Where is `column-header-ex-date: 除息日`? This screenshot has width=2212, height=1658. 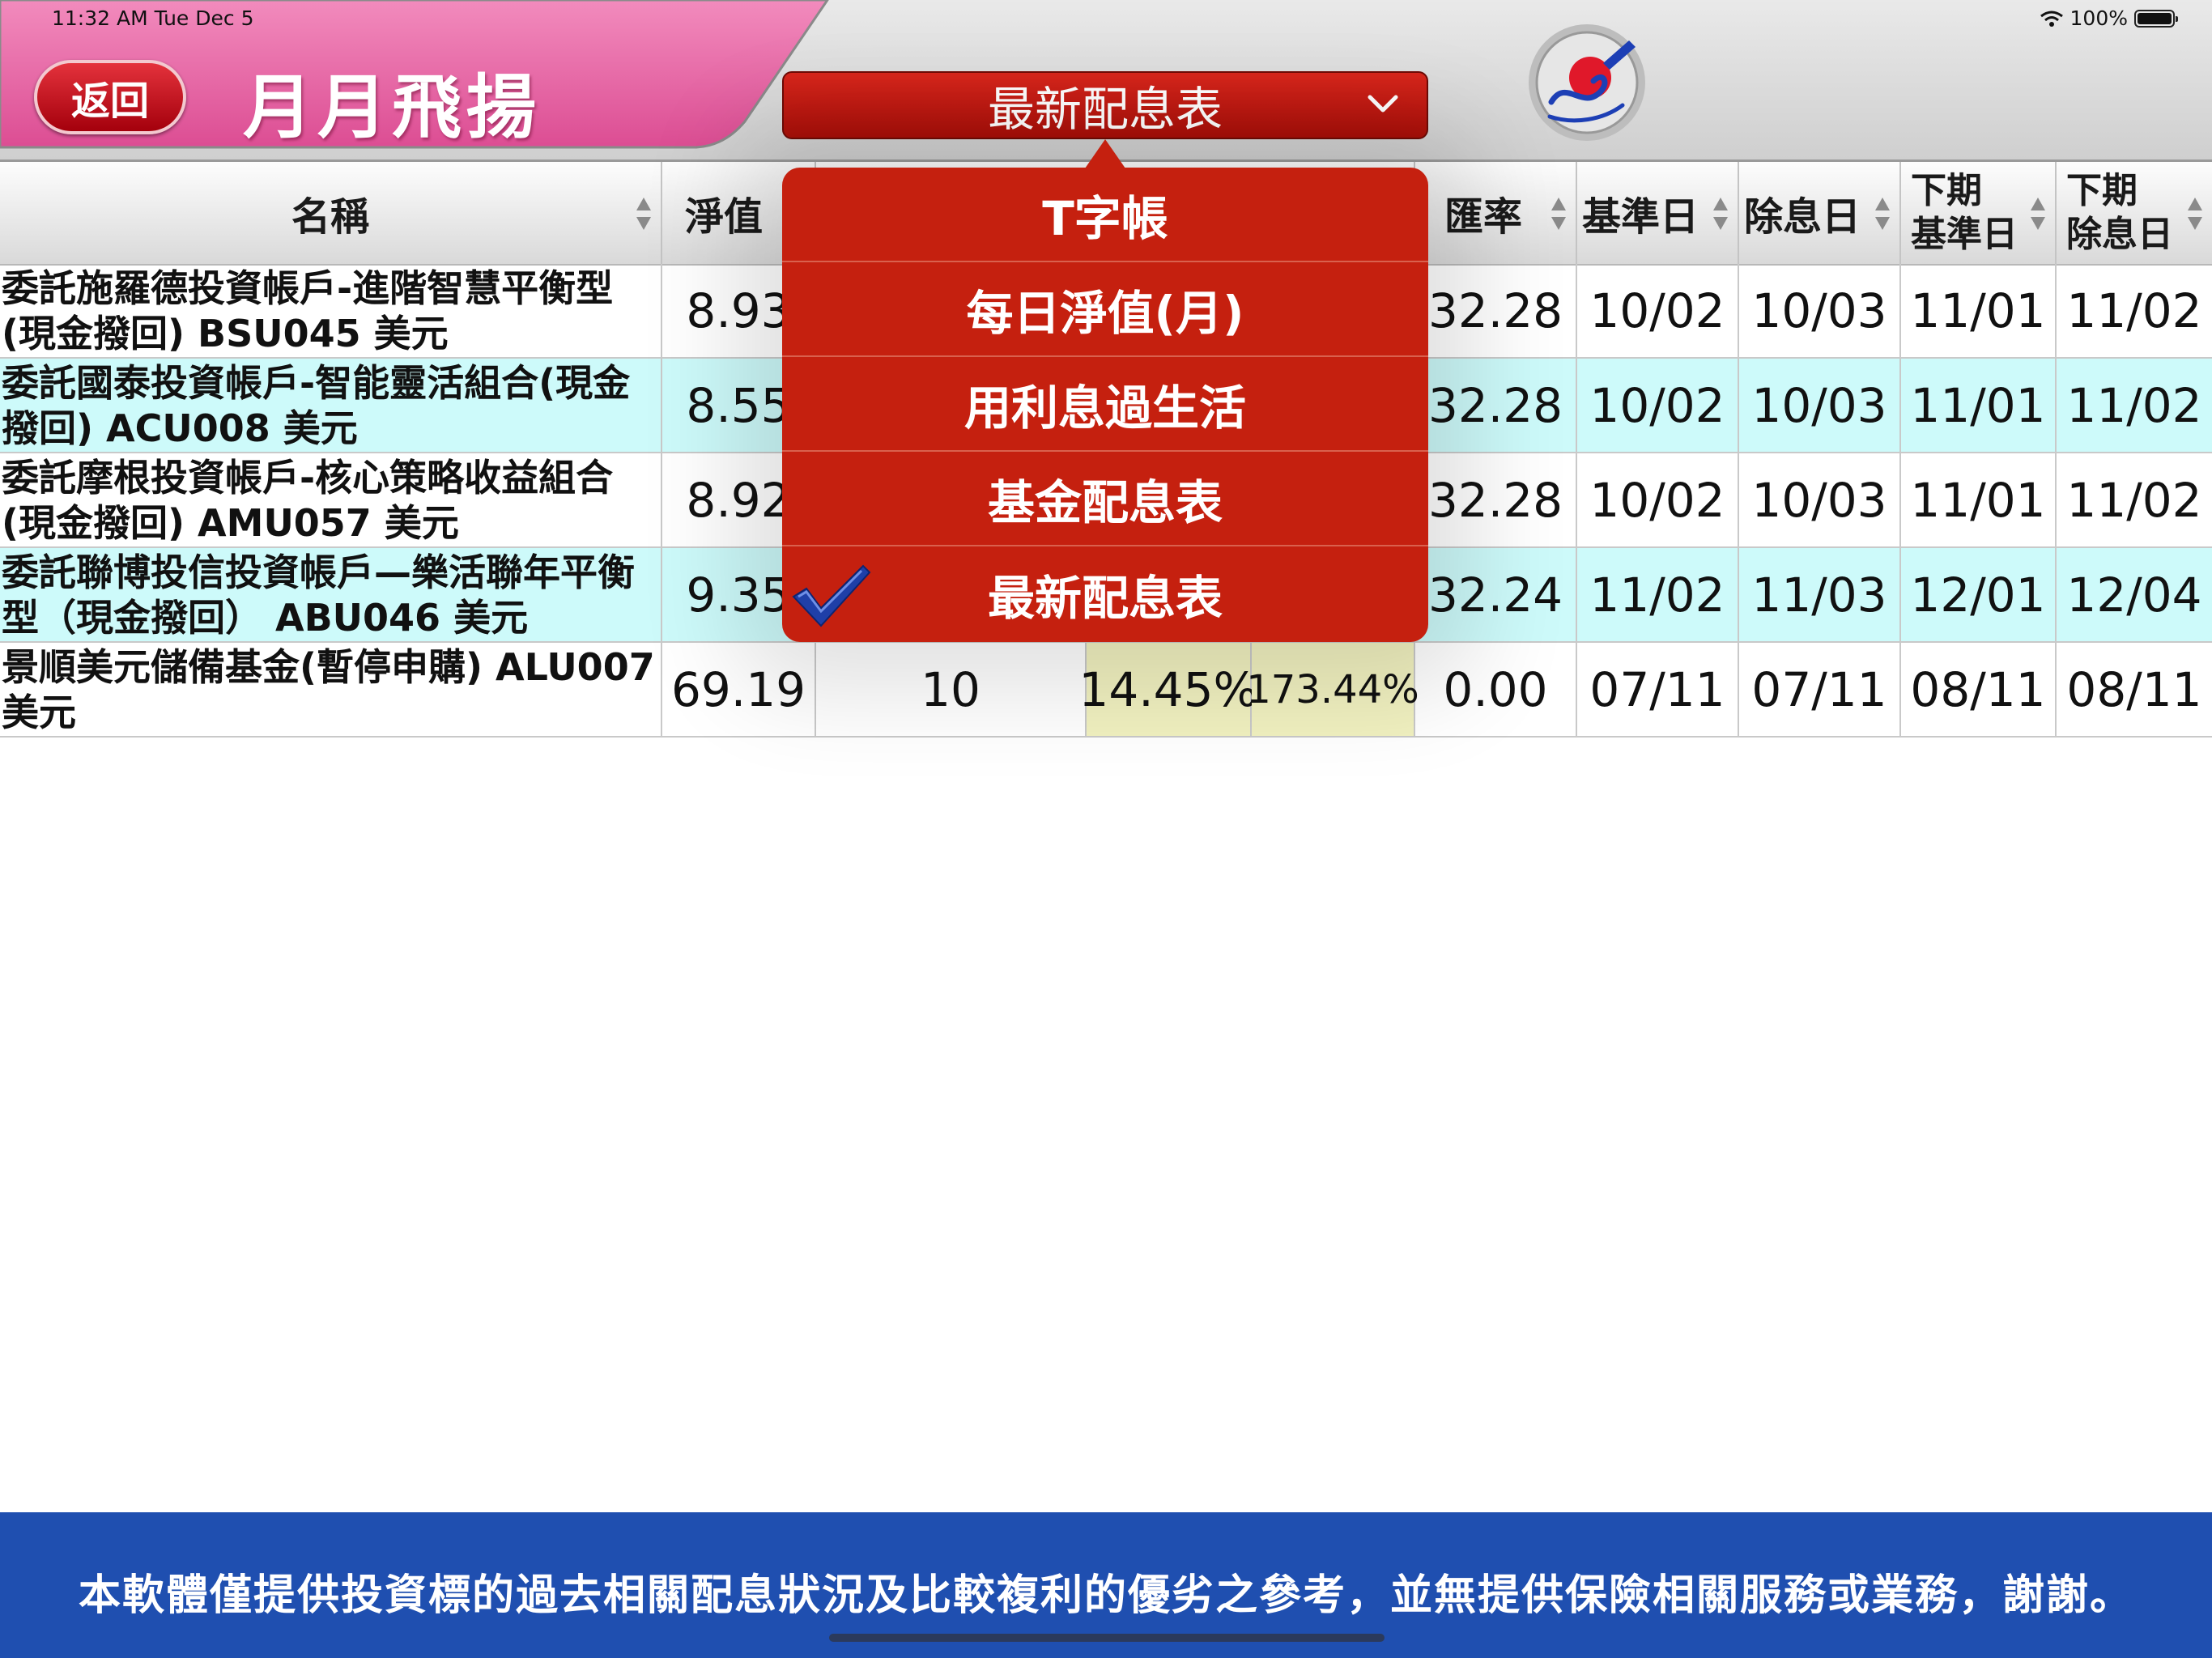 column-header-ex-date: 除息日 is located at coordinates (1820, 213).